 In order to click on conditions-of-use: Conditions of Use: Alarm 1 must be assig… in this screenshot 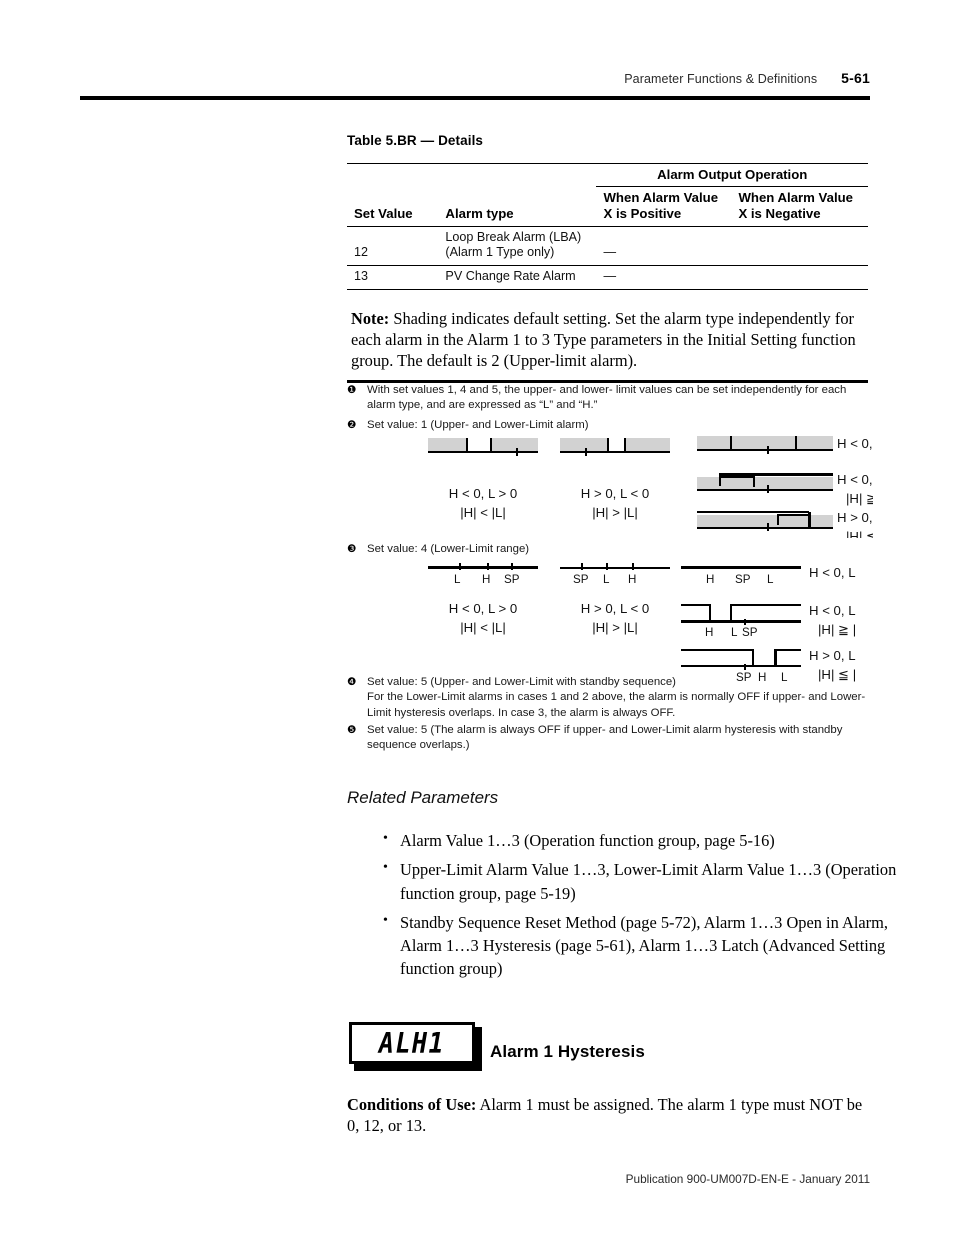, I will do `click(609, 1115)`.